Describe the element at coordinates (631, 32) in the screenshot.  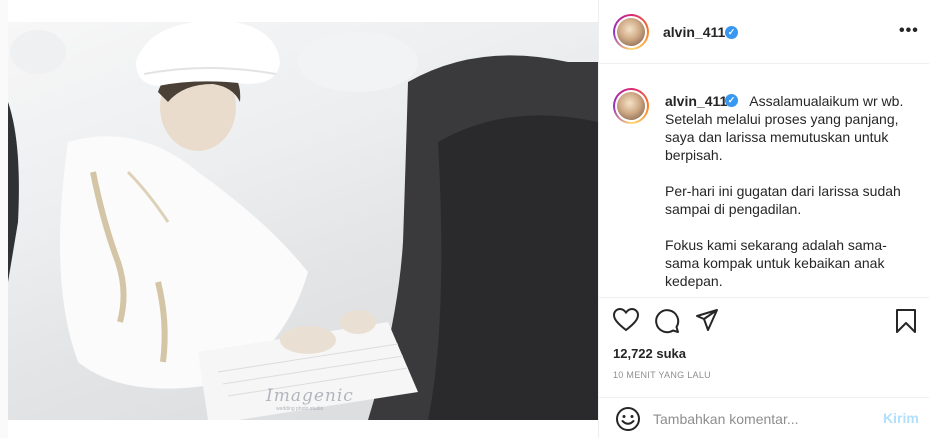
I see `avatar` at that location.